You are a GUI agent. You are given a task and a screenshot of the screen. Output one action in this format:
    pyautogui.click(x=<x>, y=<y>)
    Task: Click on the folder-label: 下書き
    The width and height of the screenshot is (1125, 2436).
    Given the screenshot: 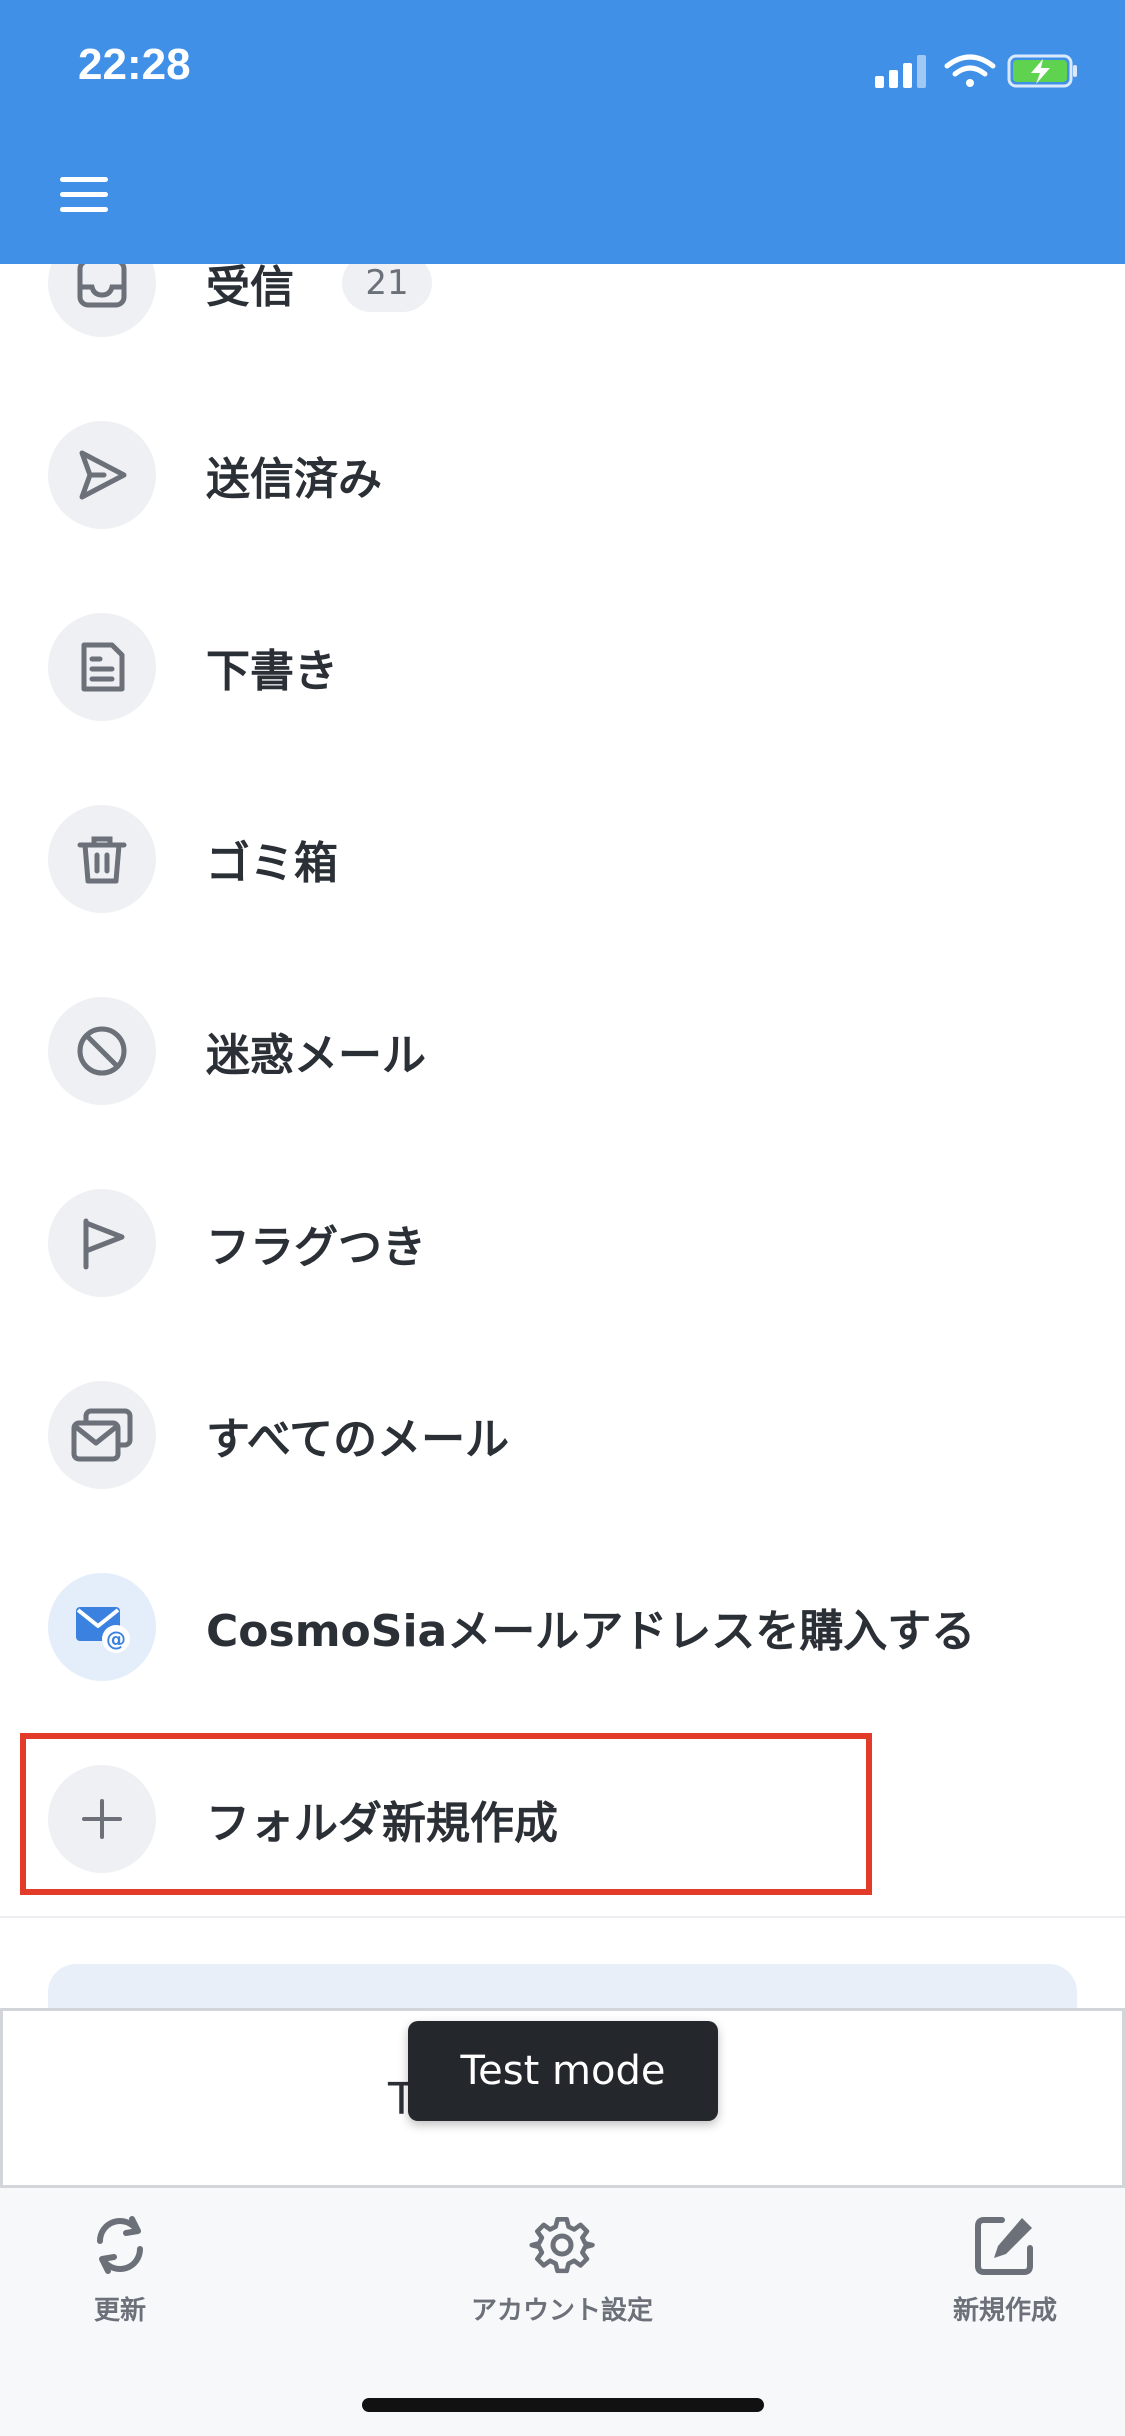 What is the action you would take?
    pyautogui.click(x=272, y=671)
    